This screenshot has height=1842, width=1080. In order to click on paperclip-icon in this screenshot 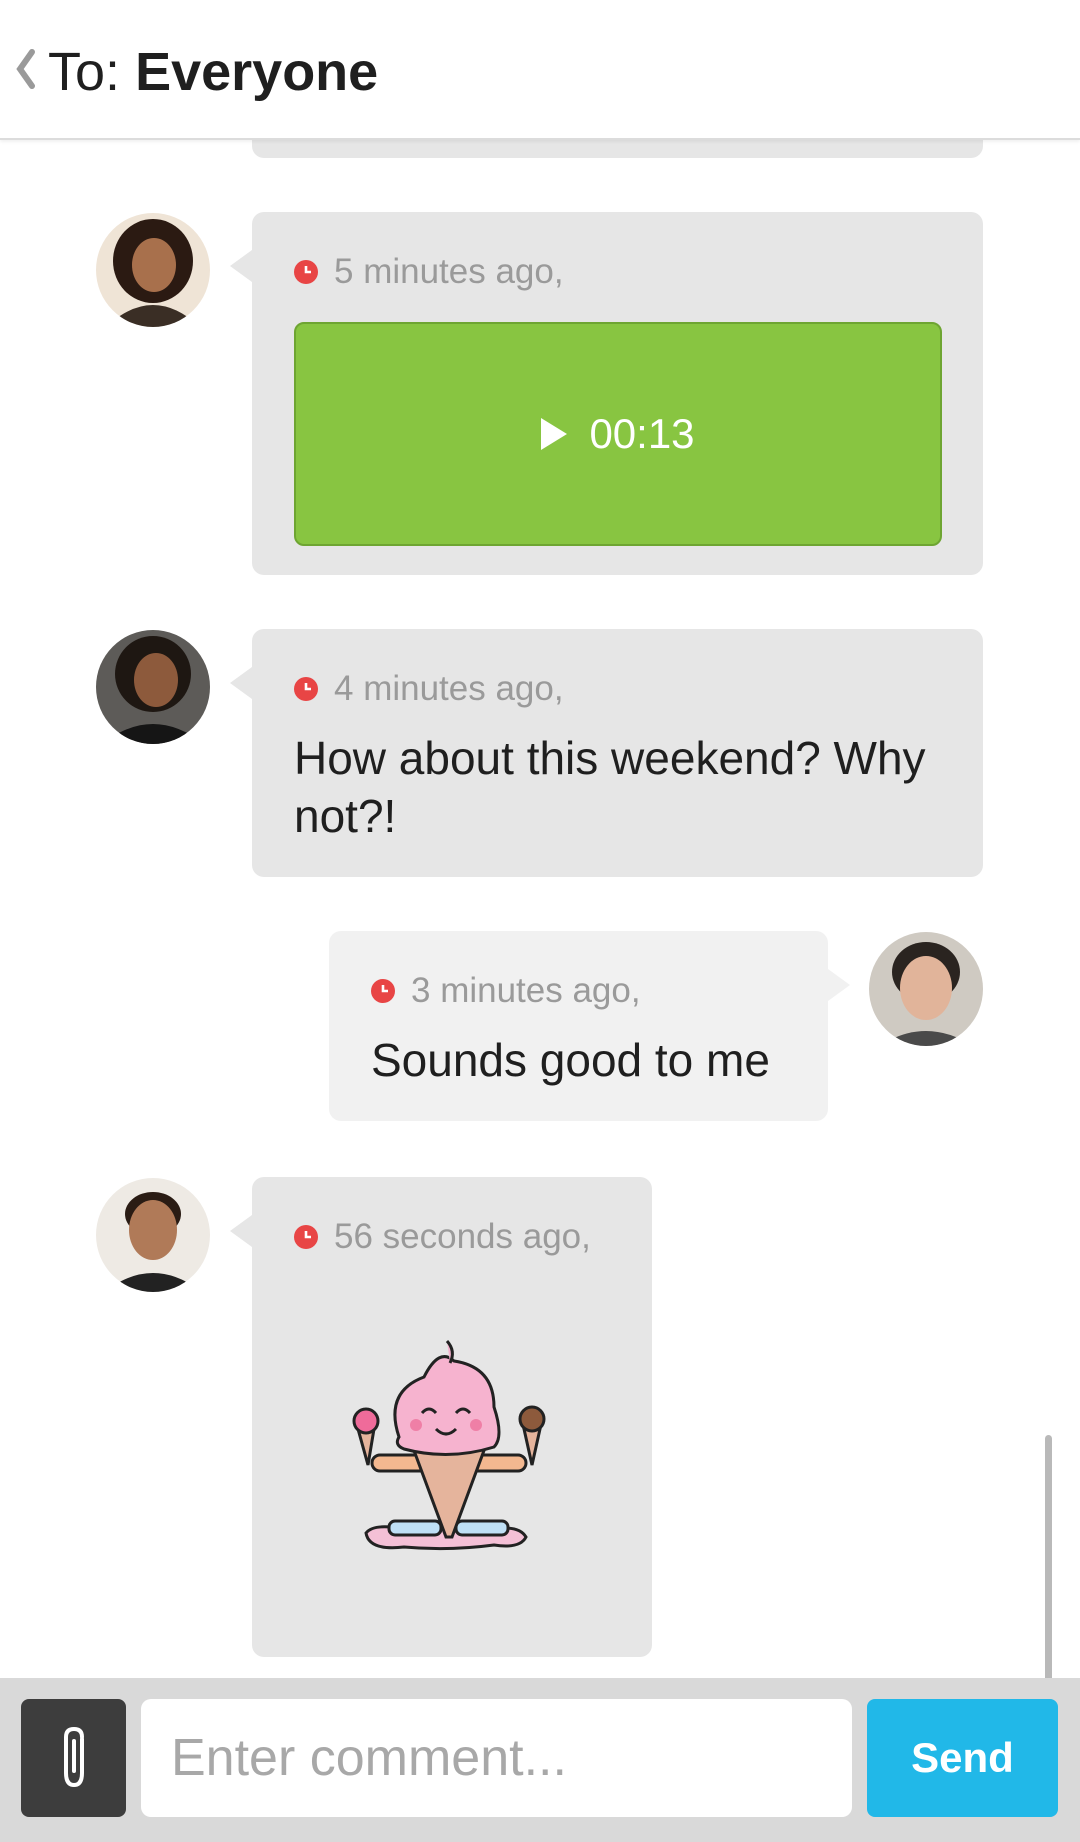, I will do `click(73, 1757)`.